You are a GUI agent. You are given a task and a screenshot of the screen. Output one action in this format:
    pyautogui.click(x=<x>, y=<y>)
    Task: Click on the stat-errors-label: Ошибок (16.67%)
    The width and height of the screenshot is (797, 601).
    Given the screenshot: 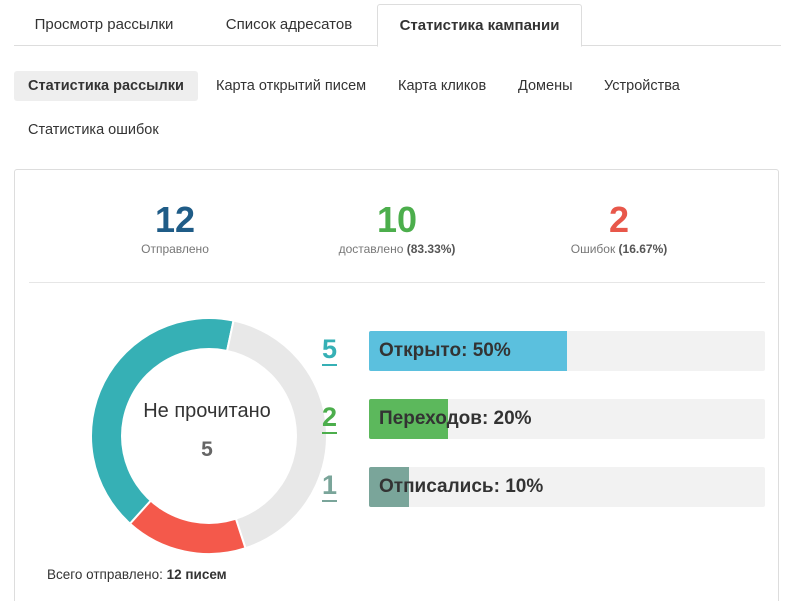 What is the action you would take?
    pyautogui.click(x=619, y=249)
    